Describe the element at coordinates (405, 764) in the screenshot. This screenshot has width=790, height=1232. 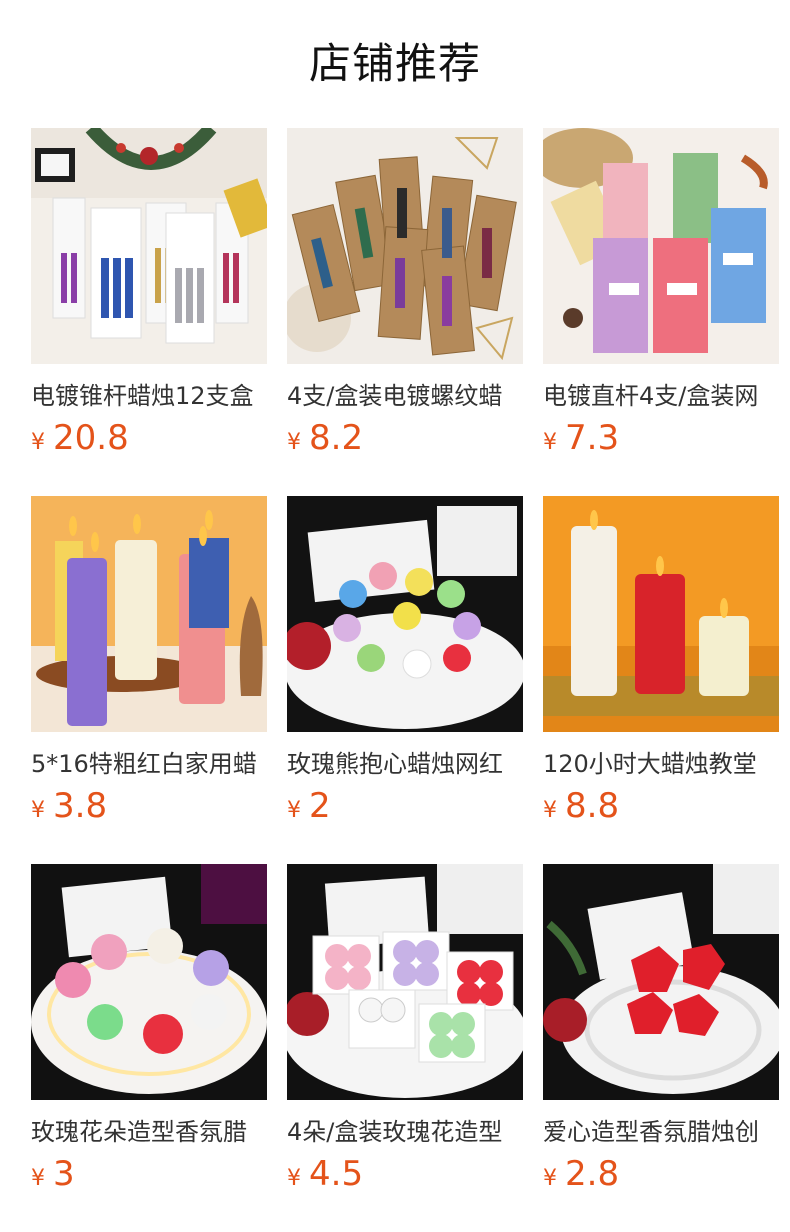
I see `product-name: 玫瑰熊抱心蜡烛网红` at that location.